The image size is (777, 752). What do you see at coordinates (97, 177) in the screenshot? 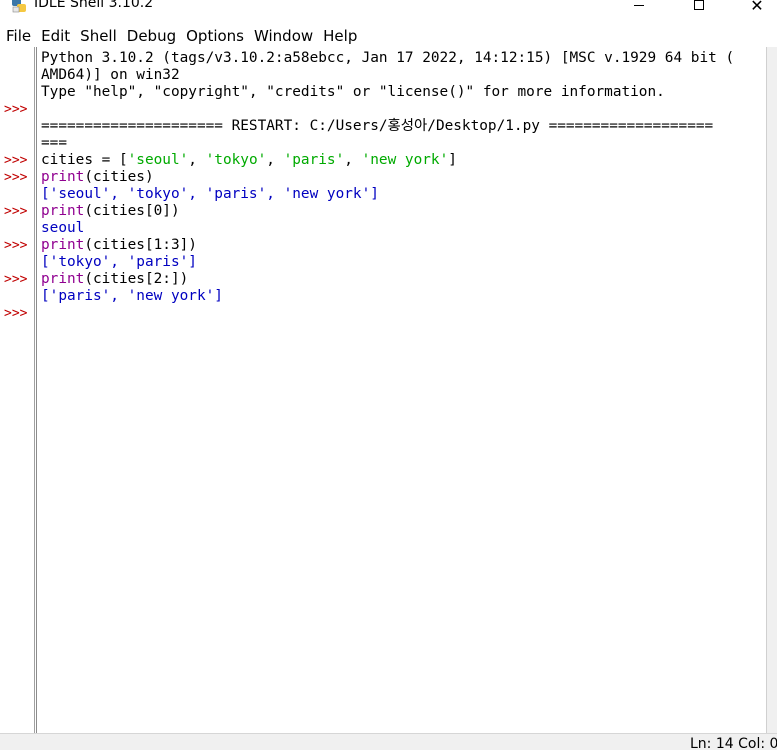
I see `code-line: print(cities)` at bounding box center [97, 177].